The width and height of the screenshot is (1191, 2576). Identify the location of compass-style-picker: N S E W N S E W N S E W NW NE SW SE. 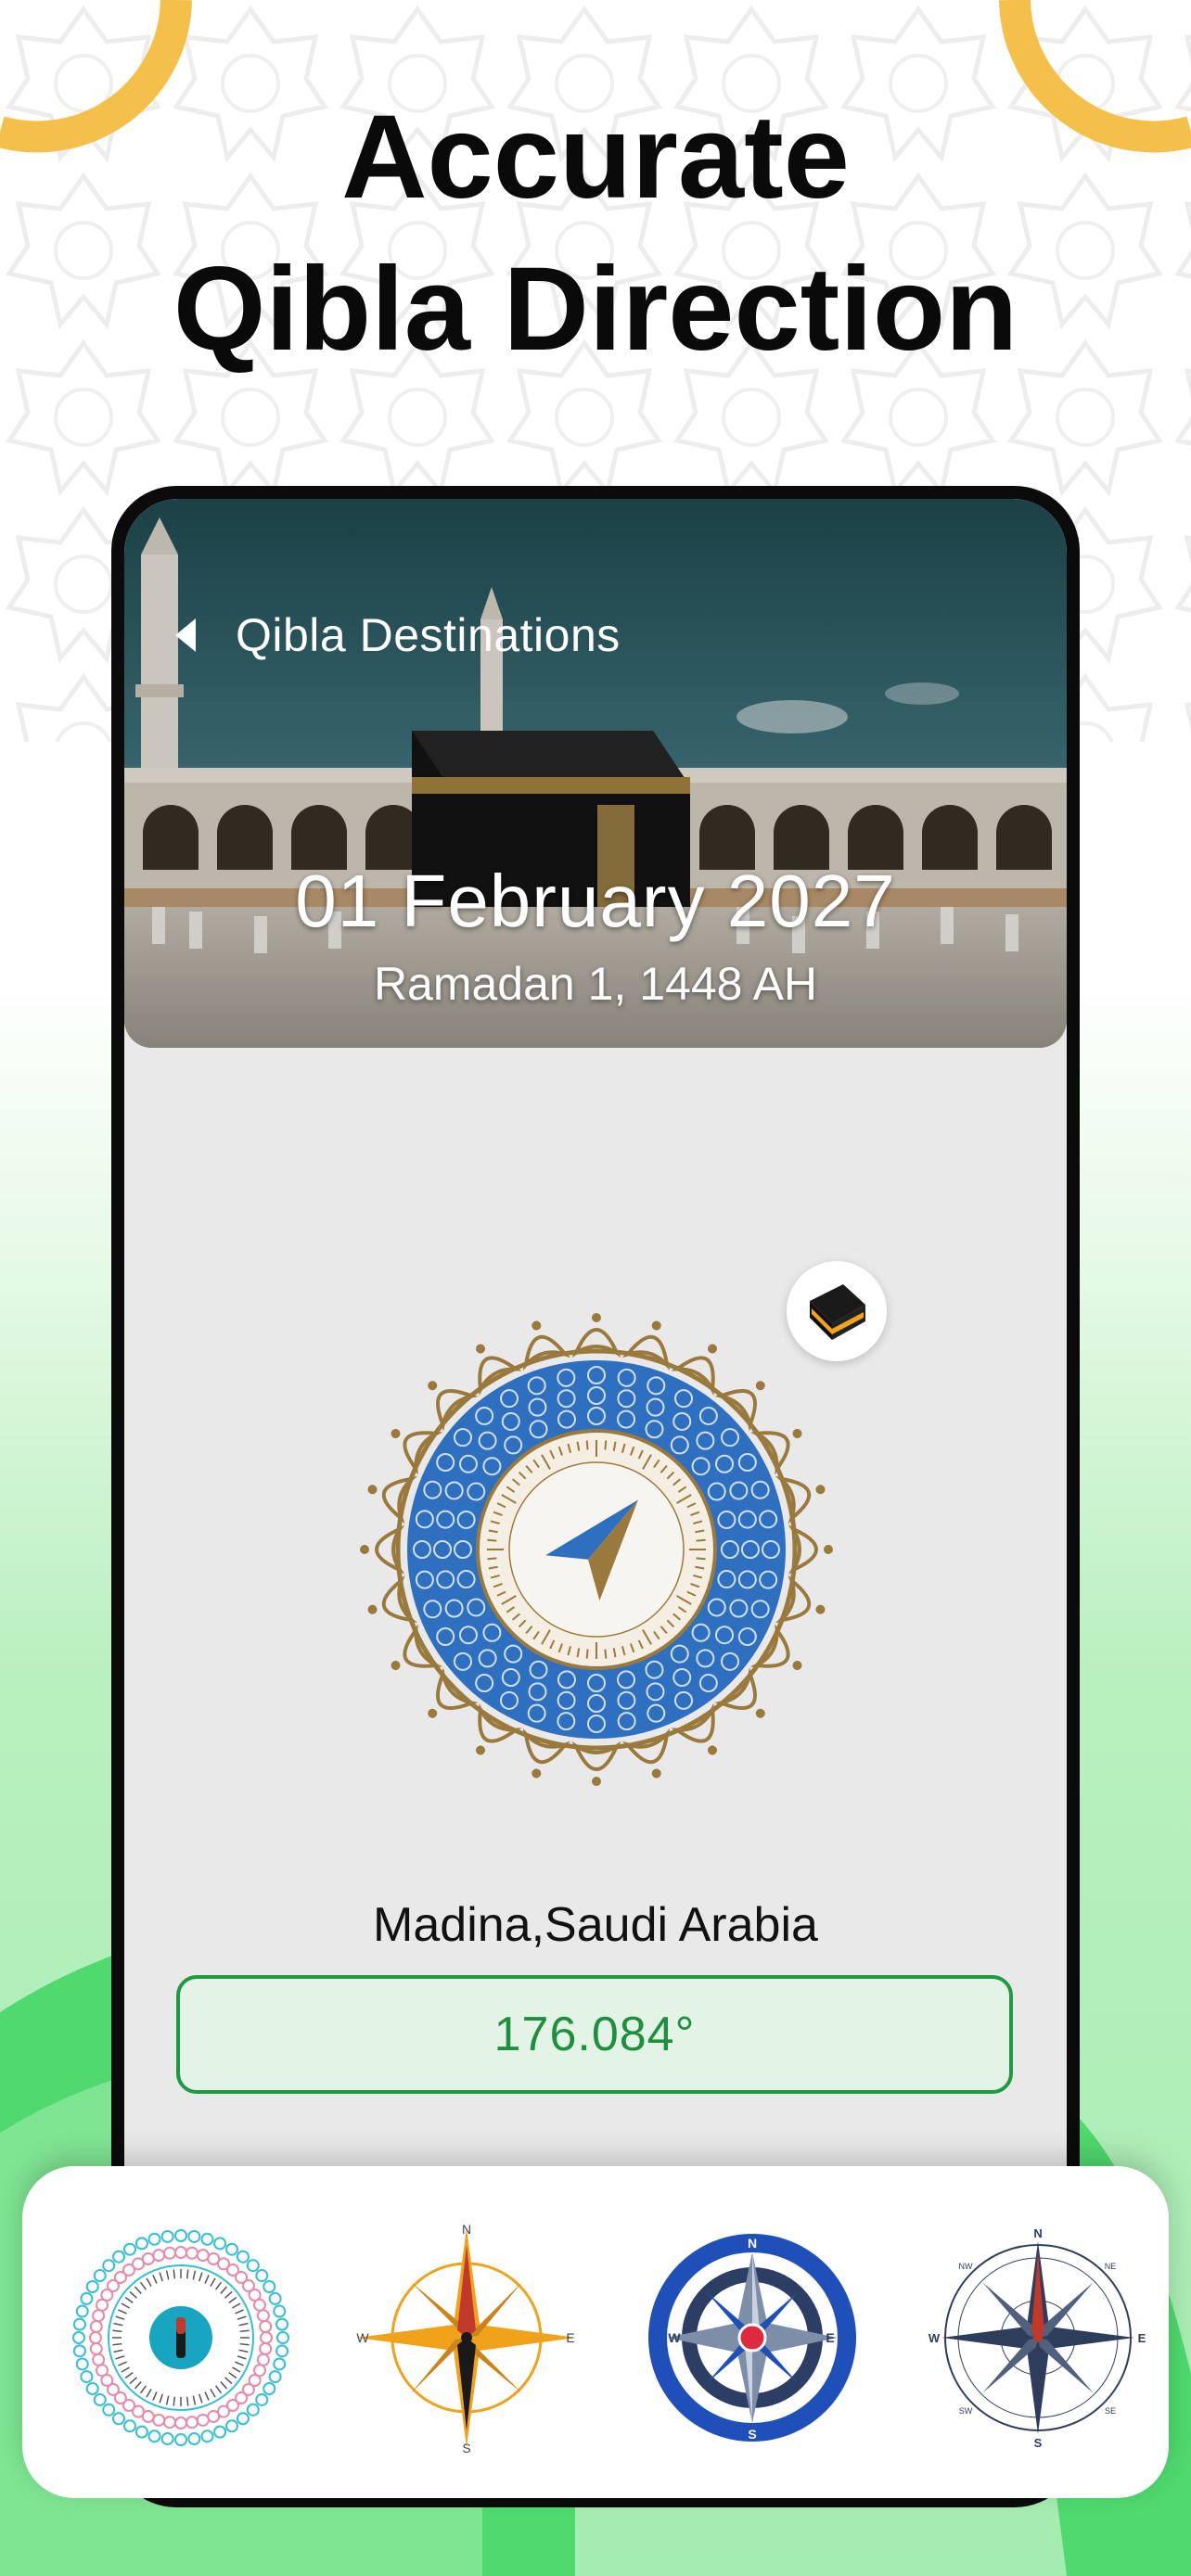
(595, 2332).